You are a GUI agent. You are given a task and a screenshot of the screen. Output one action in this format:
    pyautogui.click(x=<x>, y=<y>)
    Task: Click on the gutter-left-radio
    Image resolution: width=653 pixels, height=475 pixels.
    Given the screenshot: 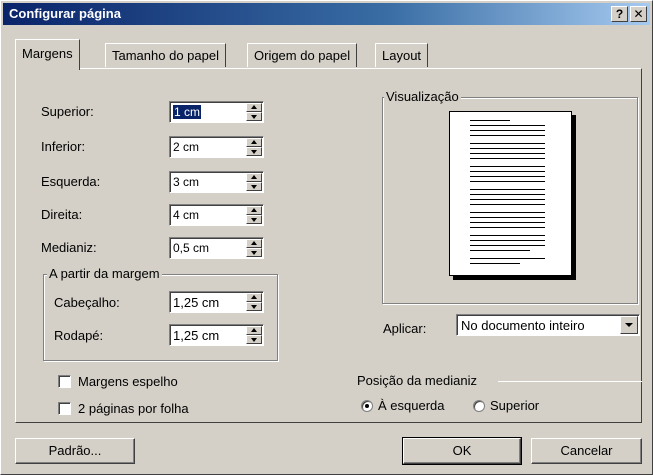 What is the action you would take?
    pyautogui.click(x=367, y=406)
    